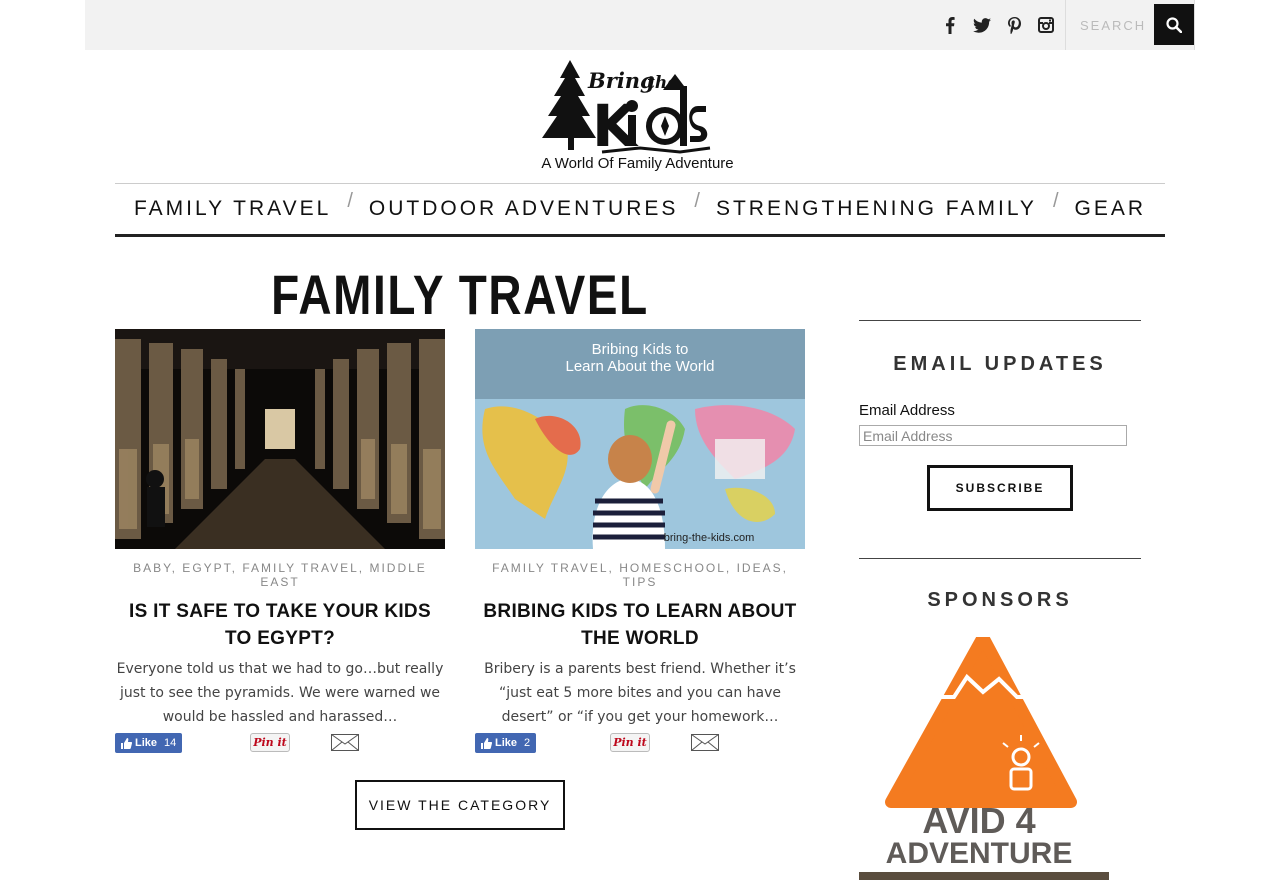 The image size is (1280, 880). Describe the element at coordinates (621, 80) in the screenshot. I see `svg-text: Bring` at that location.